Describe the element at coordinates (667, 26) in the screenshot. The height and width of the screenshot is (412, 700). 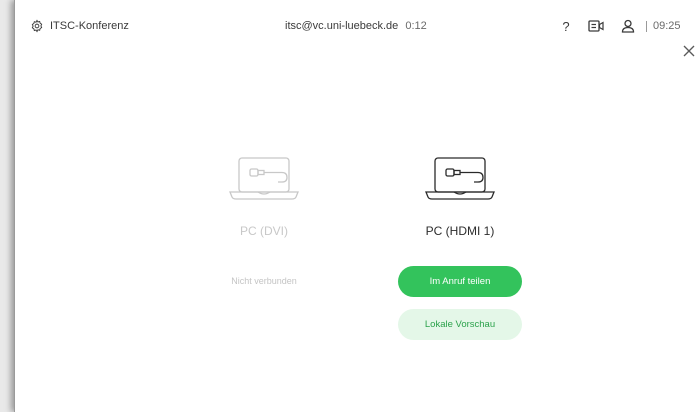
I see `clock: 09:25` at that location.